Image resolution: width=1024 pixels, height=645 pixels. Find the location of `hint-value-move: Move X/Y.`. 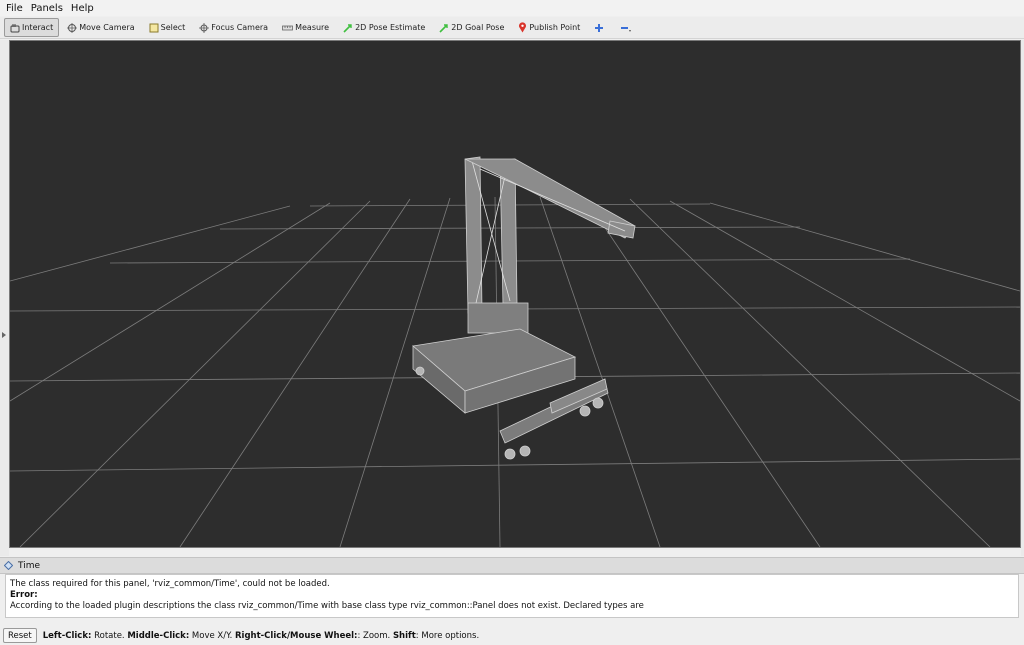

hint-value-move: Move X/Y. is located at coordinates (212, 635).